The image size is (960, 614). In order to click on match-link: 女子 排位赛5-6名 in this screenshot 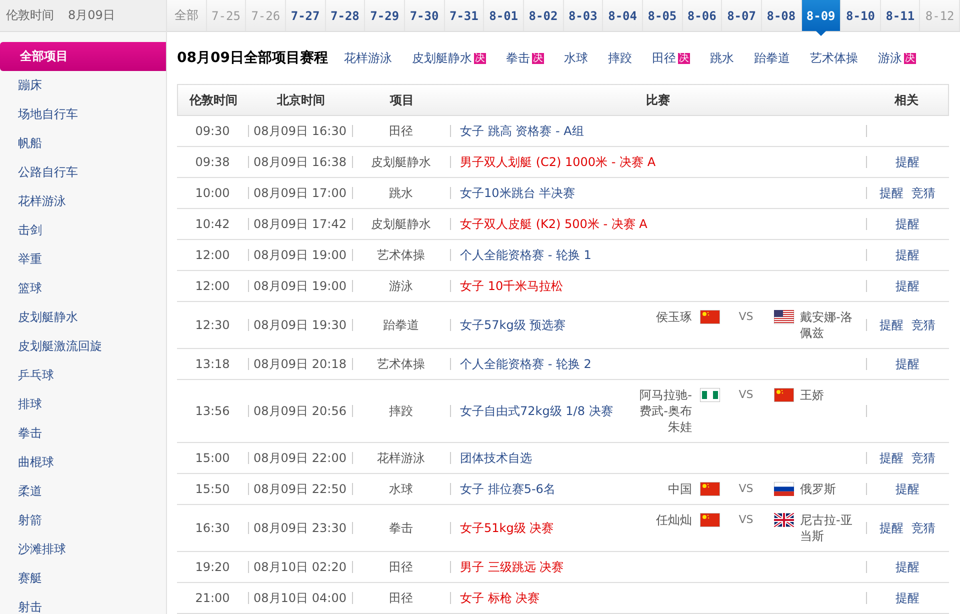, I will do `click(543, 489)`.